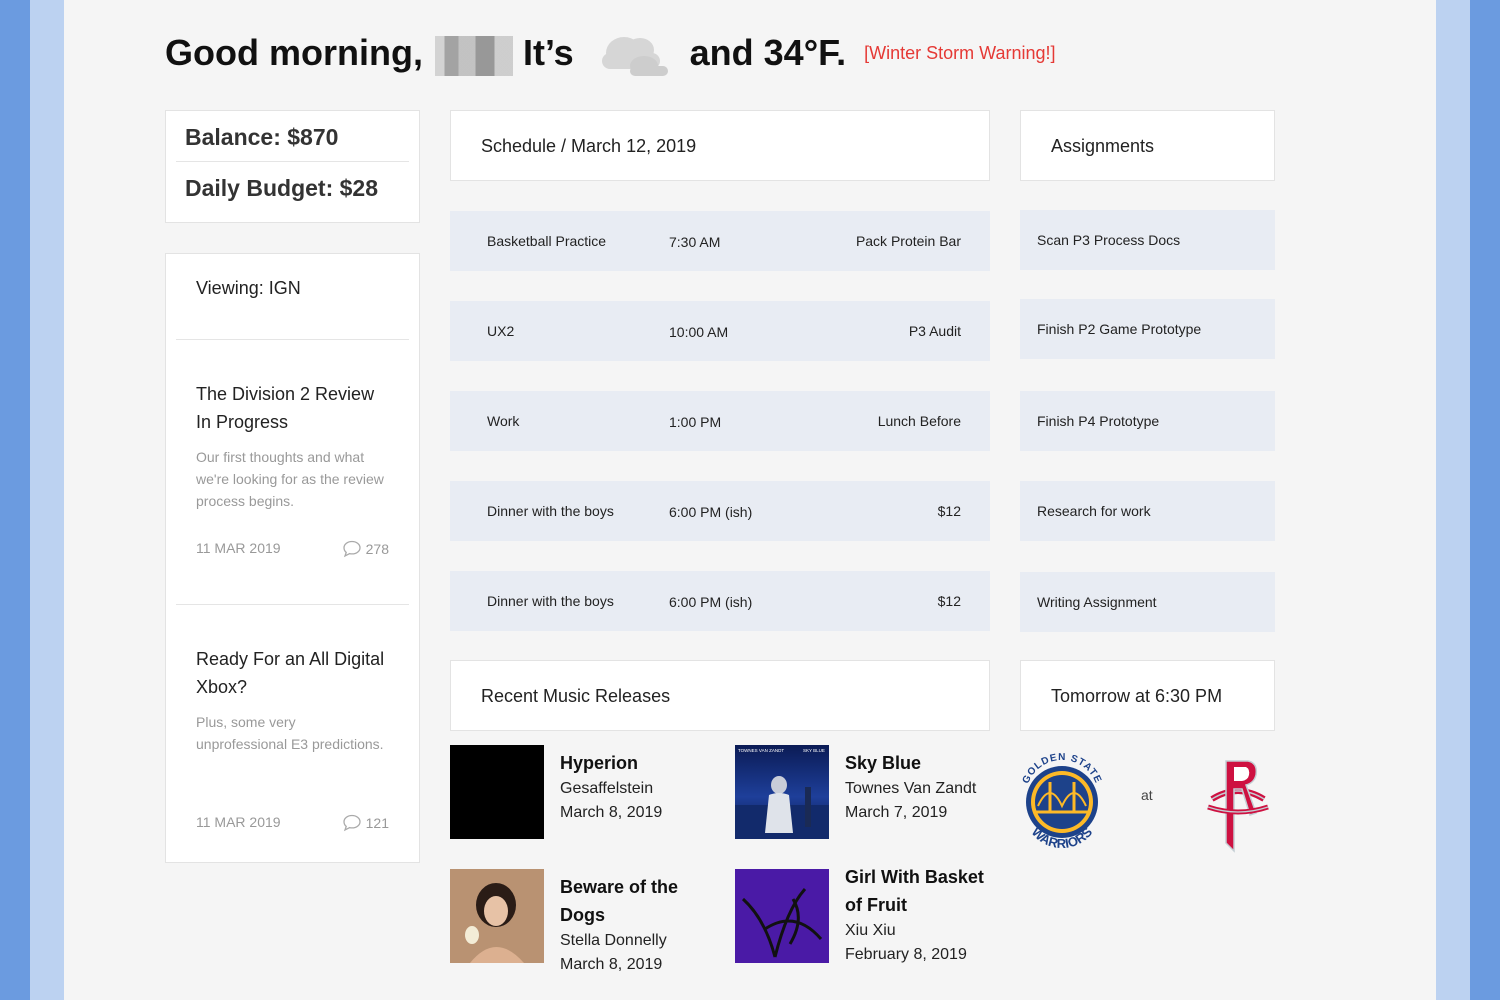 The width and height of the screenshot is (1500, 1000). What do you see at coordinates (619, 901) in the screenshot?
I see `album-title: Beware of the Dogs` at bounding box center [619, 901].